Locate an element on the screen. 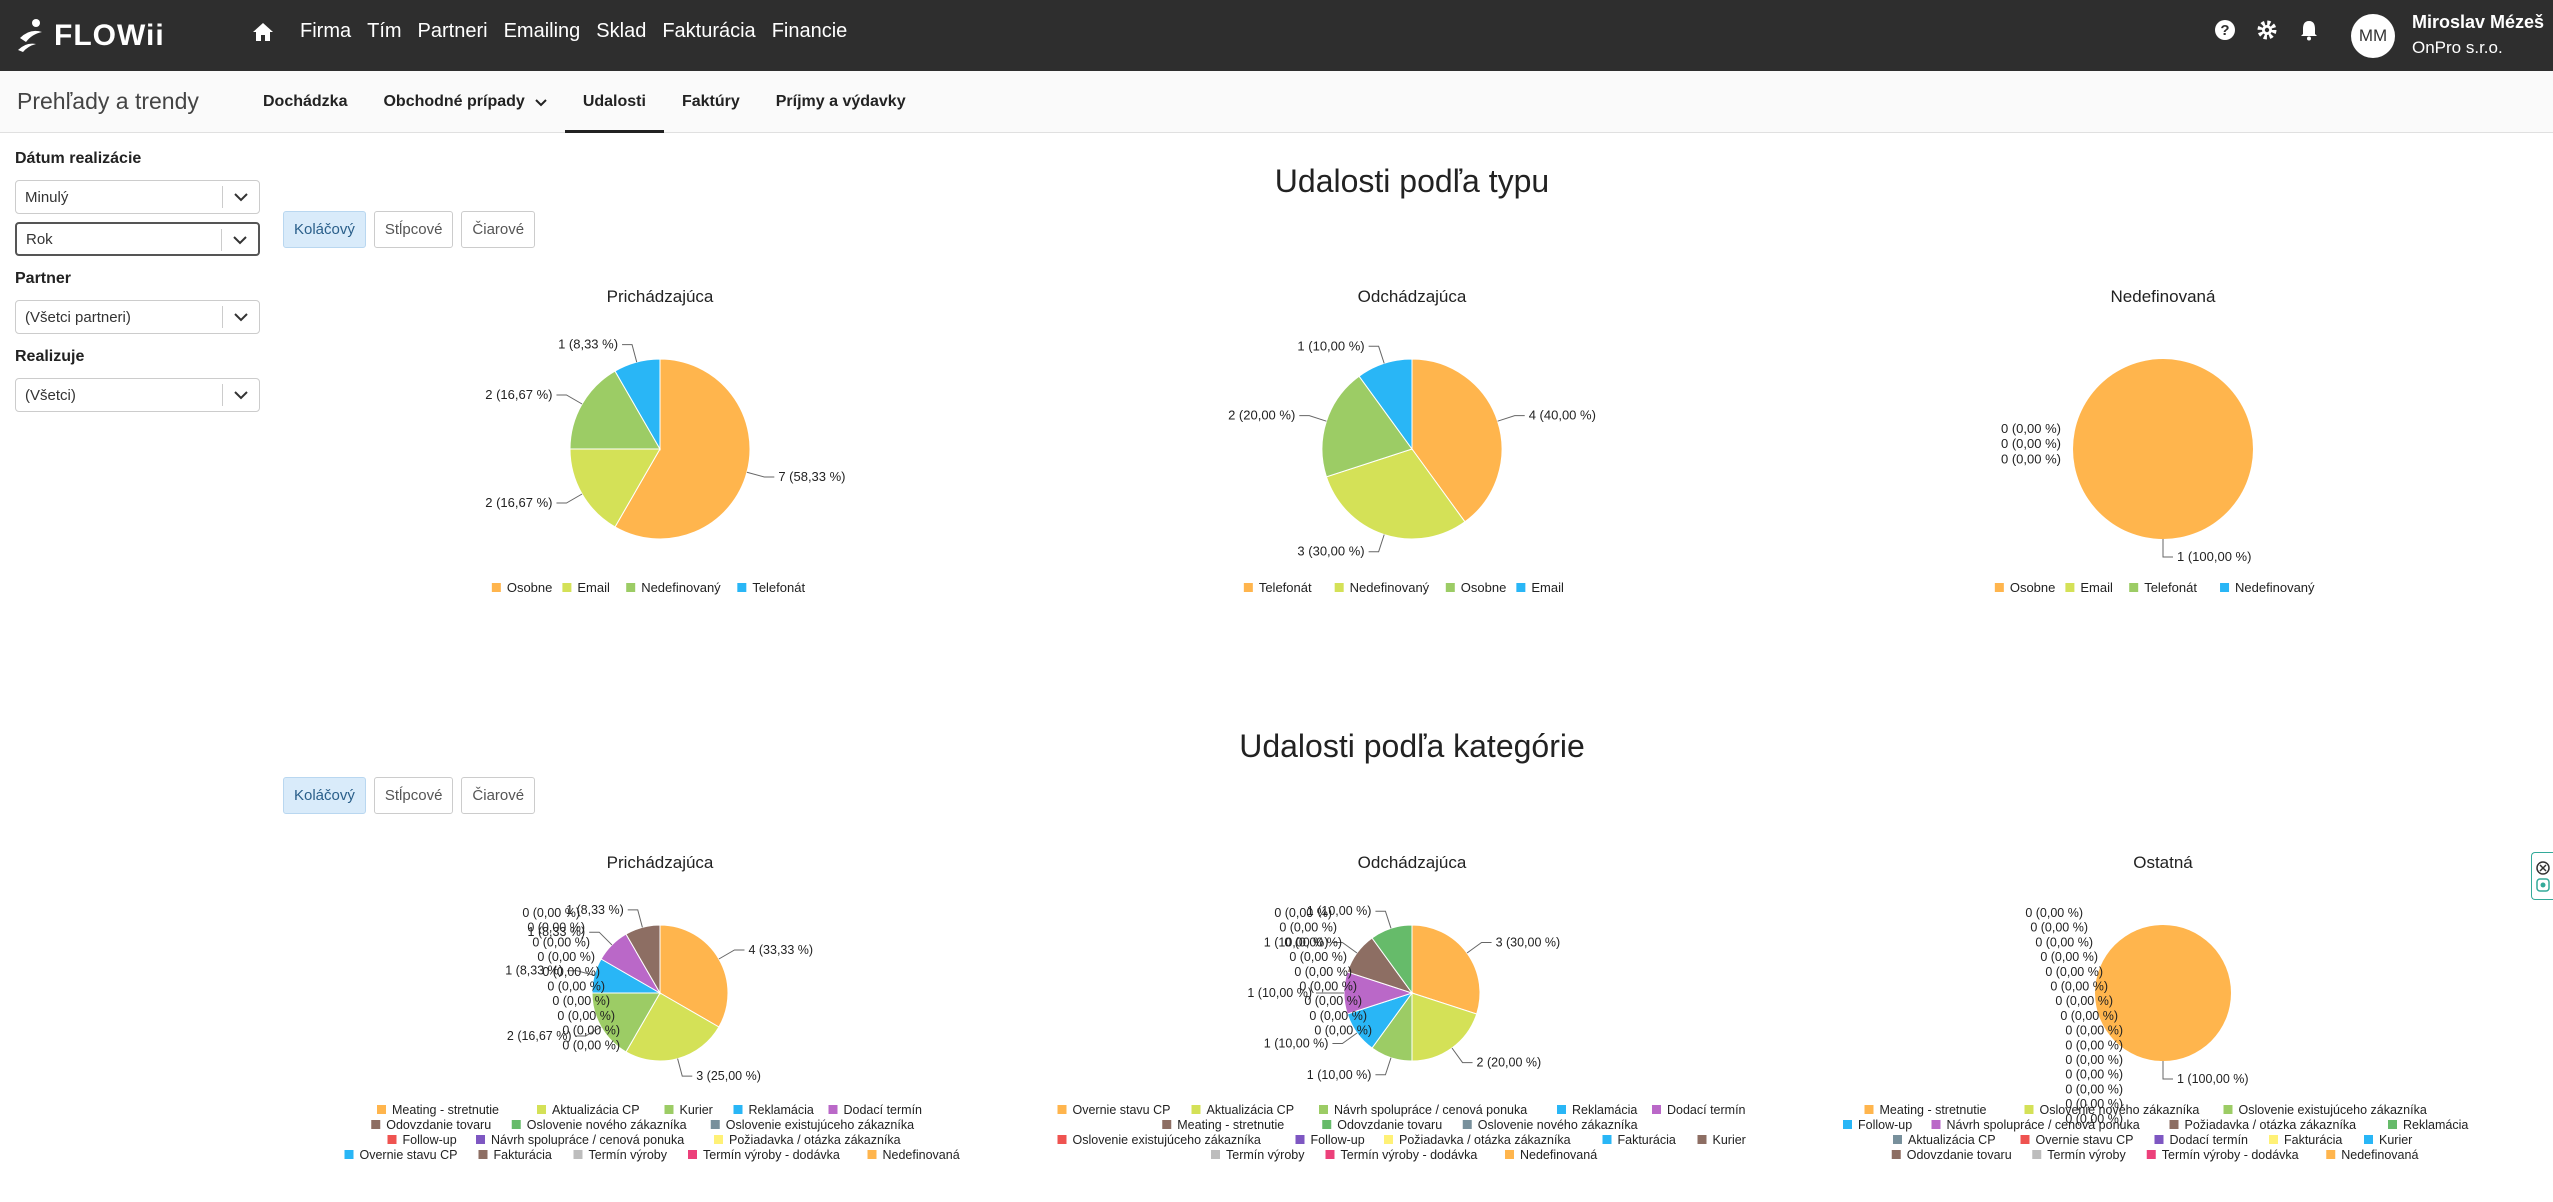 This screenshot has height=1202, width=2553. nav-item-tim: Tím is located at coordinates (384, 31).